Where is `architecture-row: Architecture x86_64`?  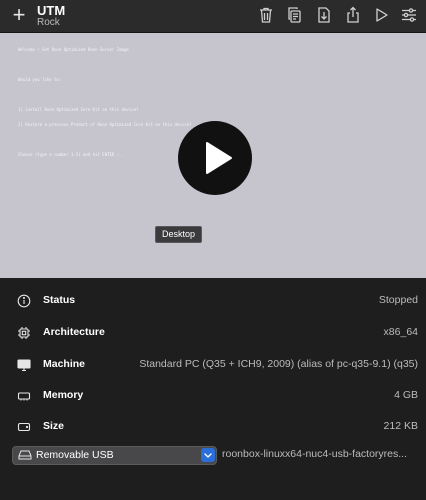
architecture-row: Architecture x86_64 is located at coordinates (213, 333).